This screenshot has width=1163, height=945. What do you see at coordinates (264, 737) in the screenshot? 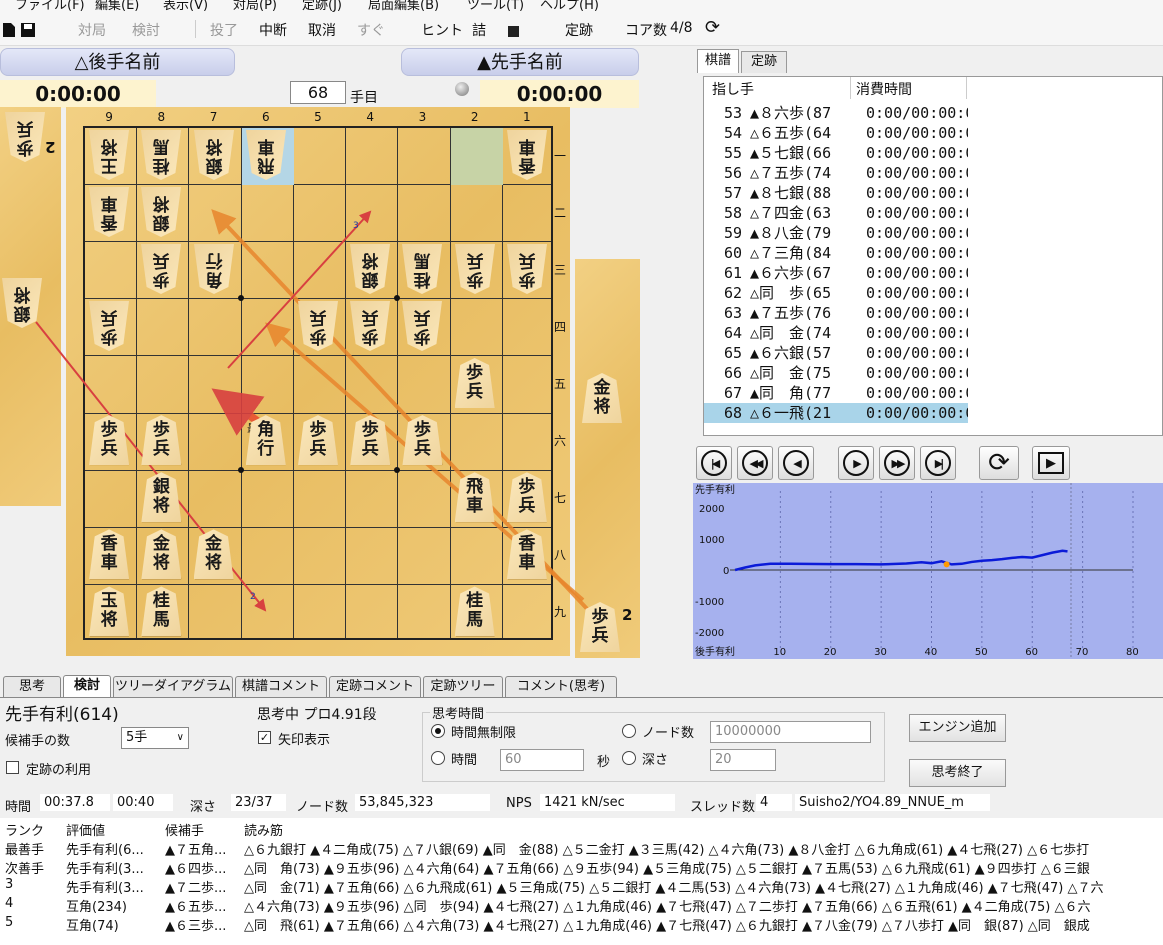
I see `arrow-checkbox: ✓` at bounding box center [264, 737].